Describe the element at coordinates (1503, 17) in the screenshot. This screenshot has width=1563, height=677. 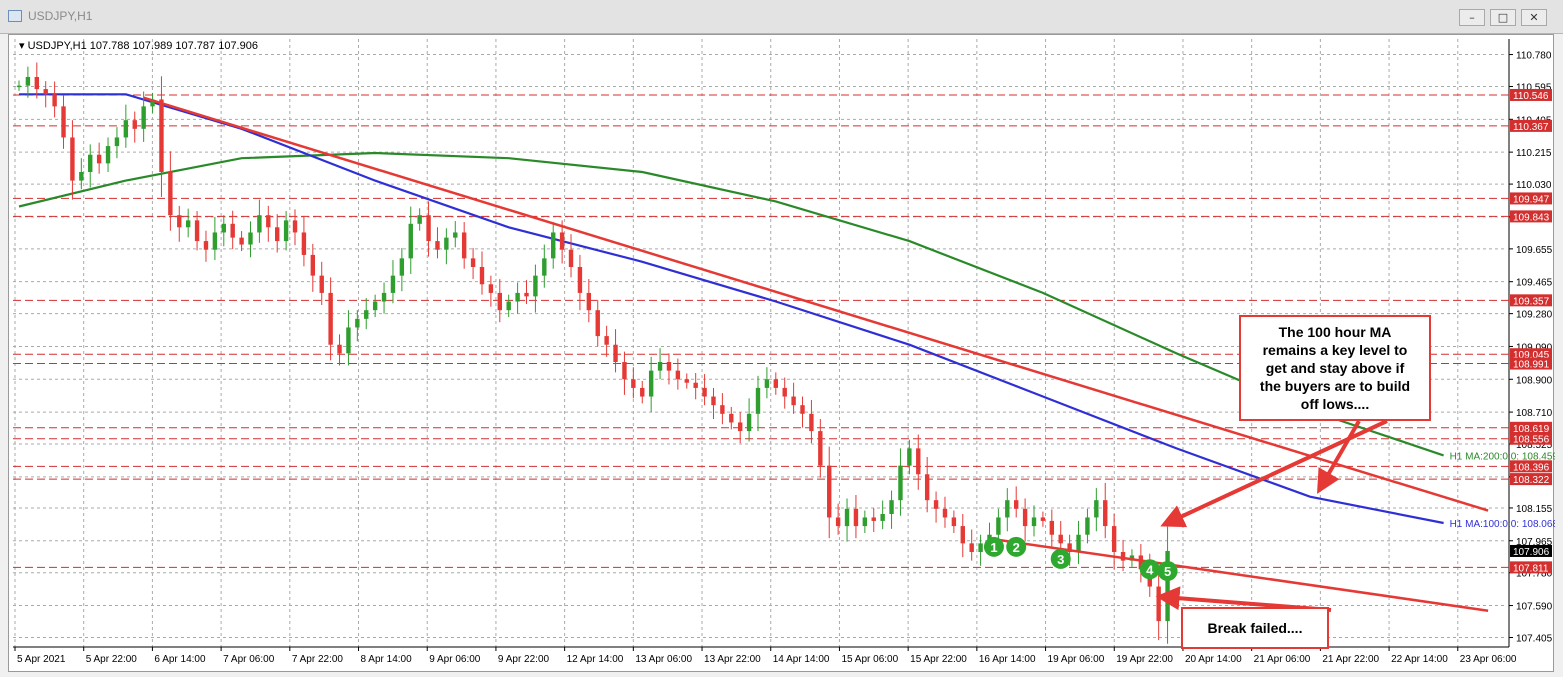
I see `maximize-button: □` at that location.